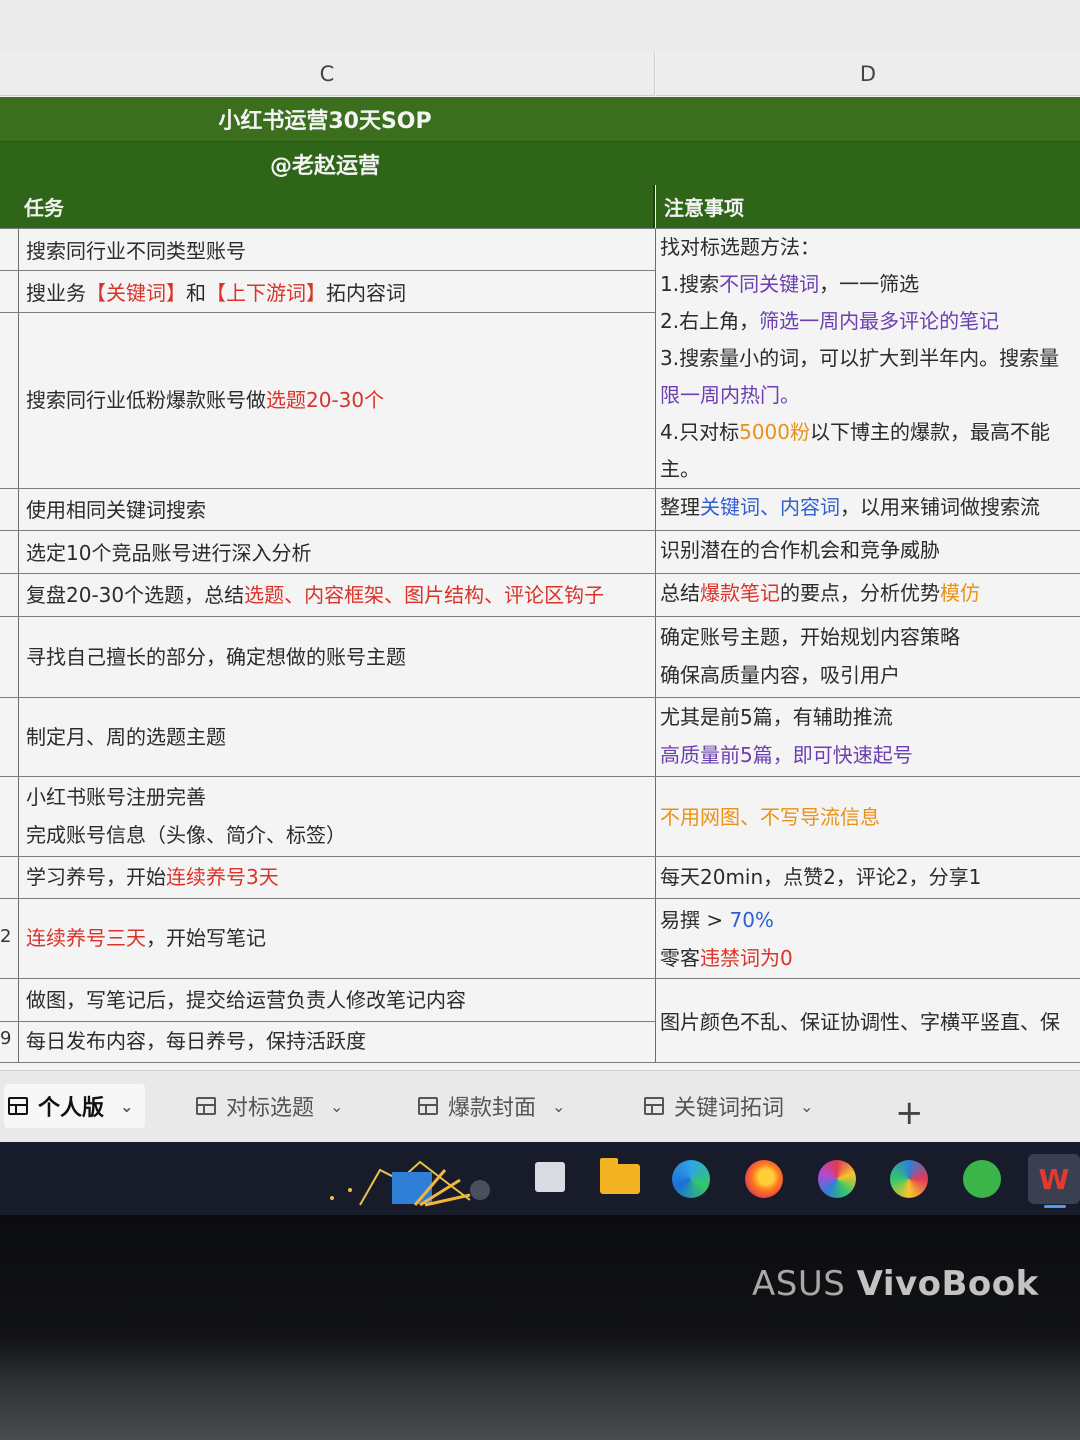 The height and width of the screenshot is (1440, 1080). What do you see at coordinates (947, 1284) in the screenshot?
I see `brand-model: VivoBook` at bounding box center [947, 1284].